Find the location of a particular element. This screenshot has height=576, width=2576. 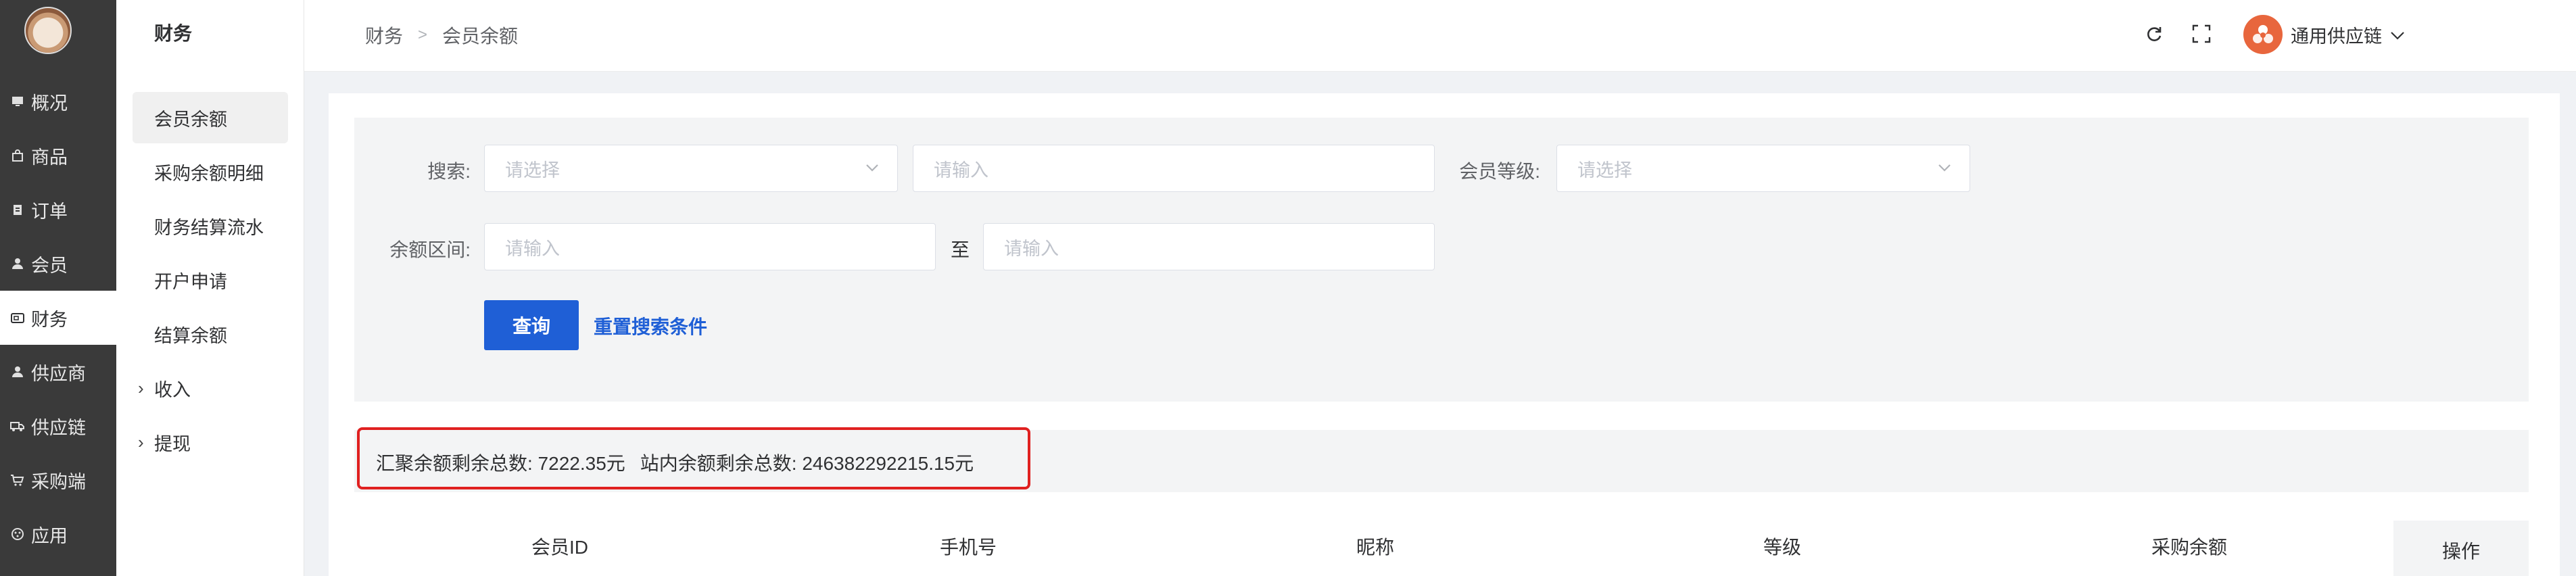

query-button: 查询 is located at coordinates (531, 325).